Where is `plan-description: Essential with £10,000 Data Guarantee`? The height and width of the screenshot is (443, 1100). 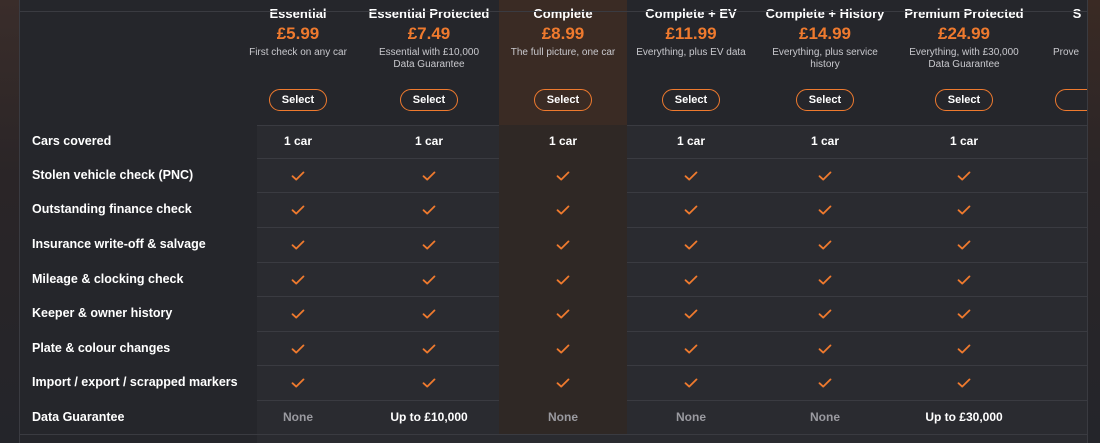
plan-description: Essential with £10,000 Data Guarantee is located at coordinates (429, 58).